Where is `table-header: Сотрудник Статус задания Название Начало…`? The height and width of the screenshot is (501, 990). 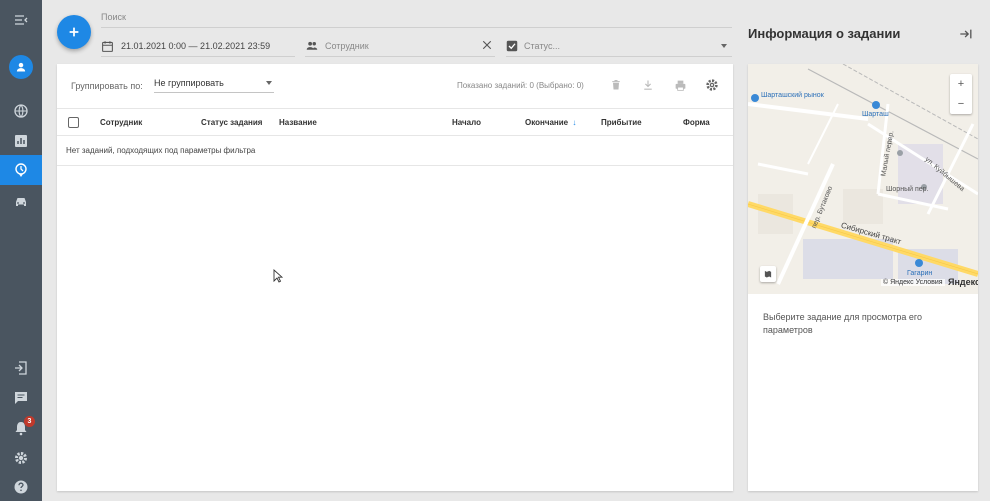
table-header: Сотрудник Статус задания Название Начало… is located at coordinates (395, 122).